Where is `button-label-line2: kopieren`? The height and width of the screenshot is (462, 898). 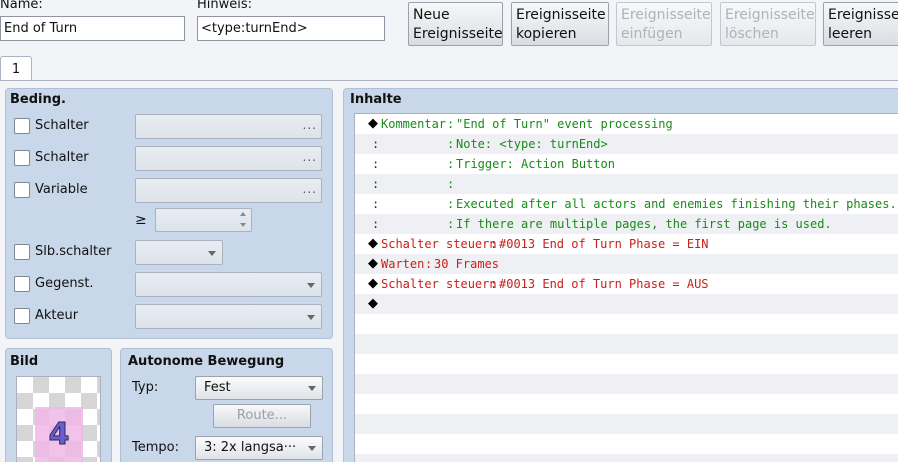
button-label-line2: kopieren is located at coordinates (546, 34).